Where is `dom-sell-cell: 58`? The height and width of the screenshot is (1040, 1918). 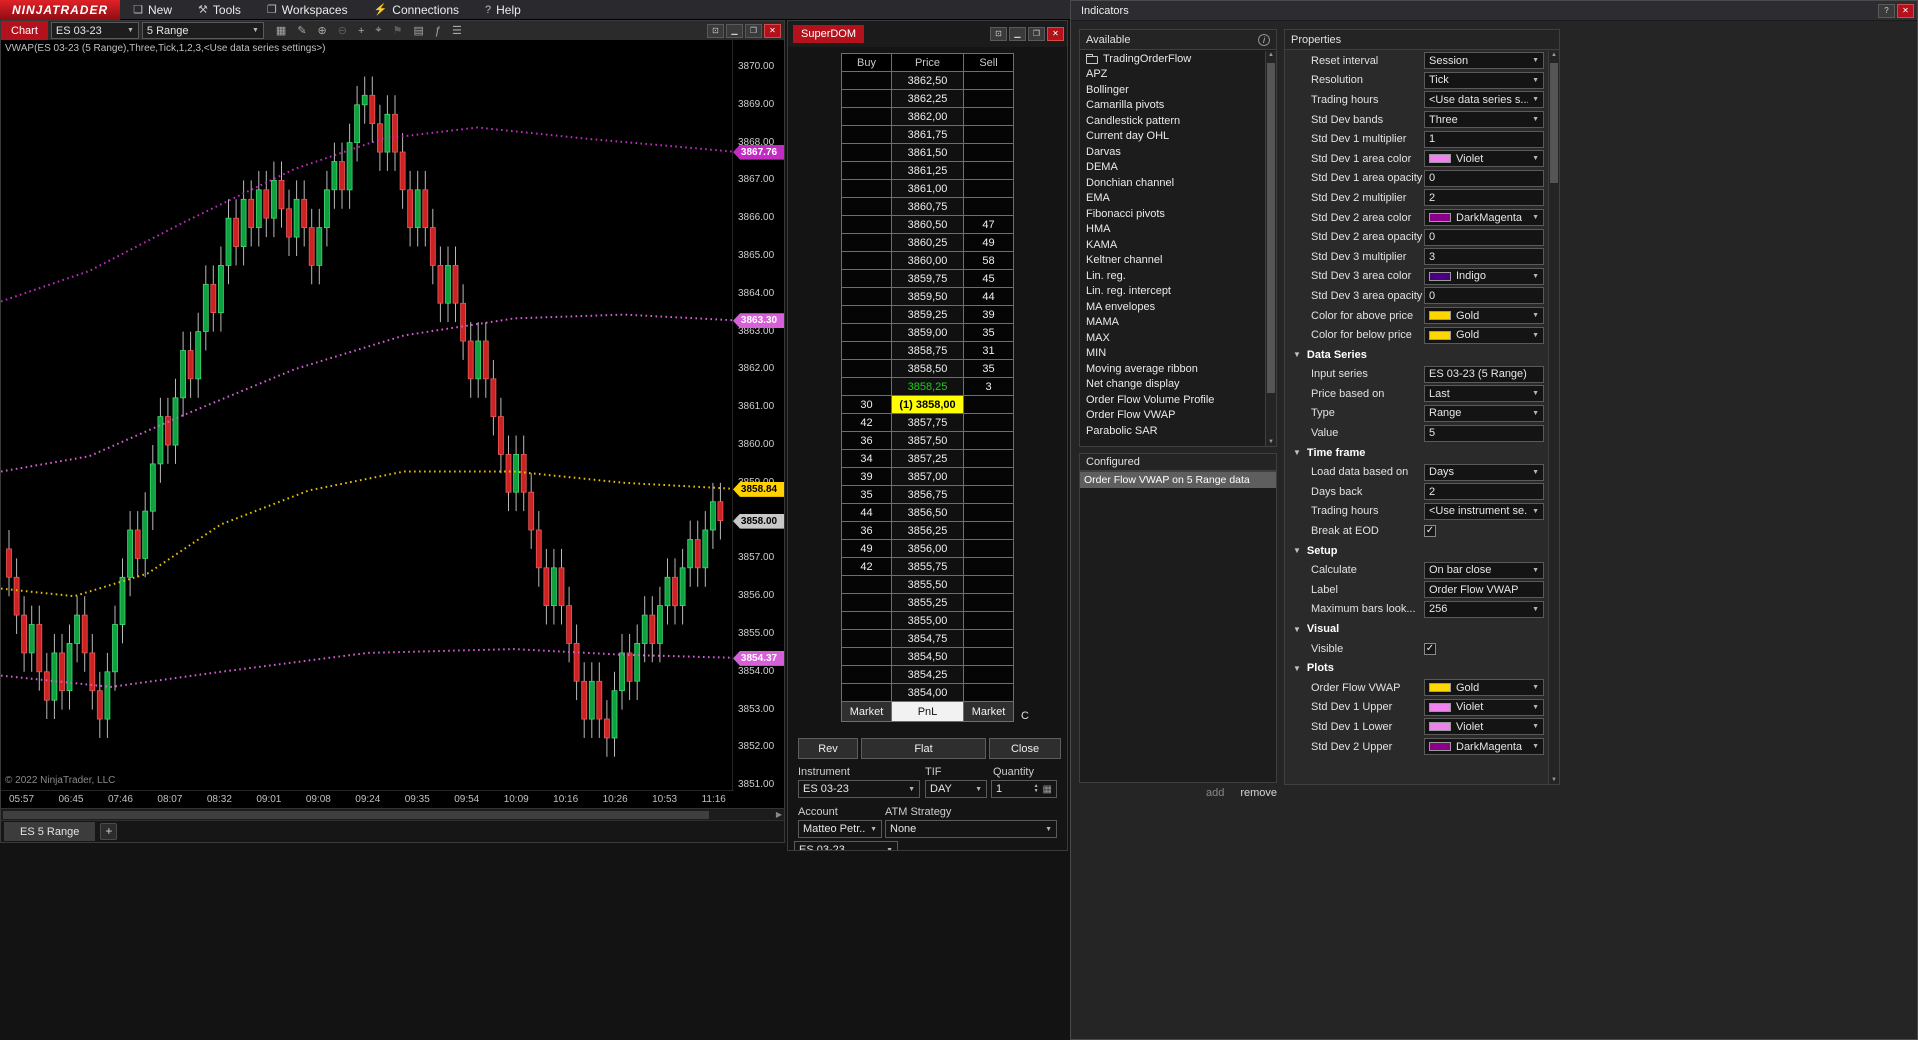
dom-sell-cell: 58 is located at coordinates (989, 261).